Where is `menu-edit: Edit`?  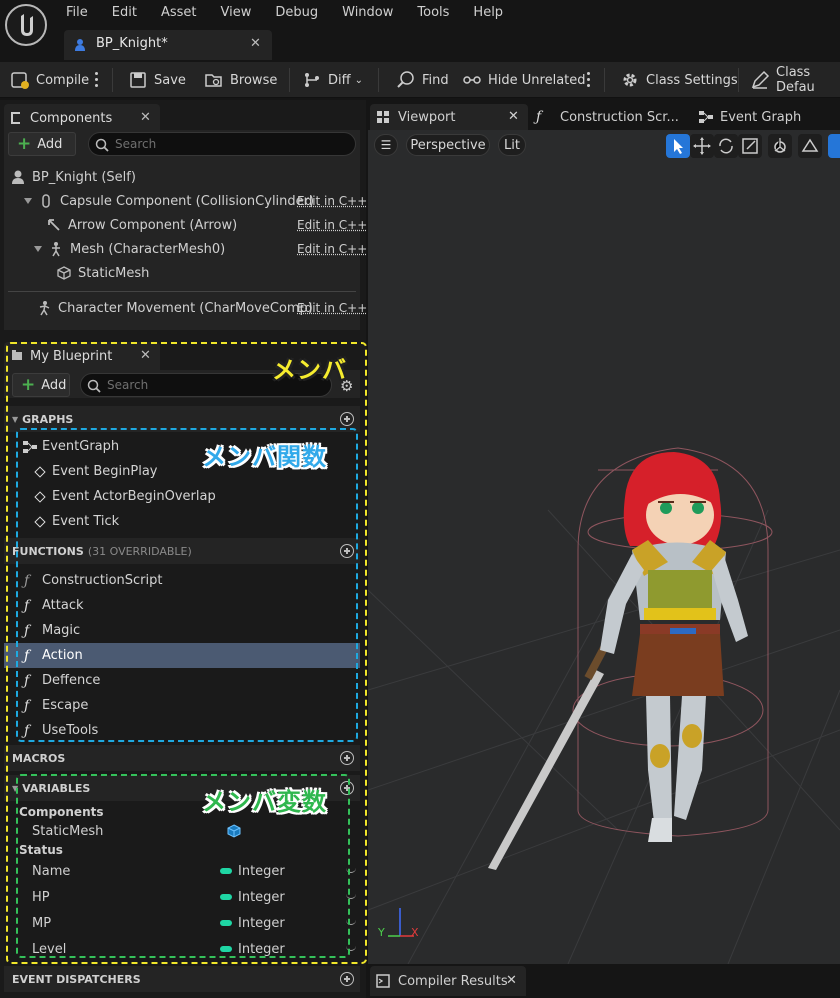 menu-edit: Edit is located at coordinates (124, 13).